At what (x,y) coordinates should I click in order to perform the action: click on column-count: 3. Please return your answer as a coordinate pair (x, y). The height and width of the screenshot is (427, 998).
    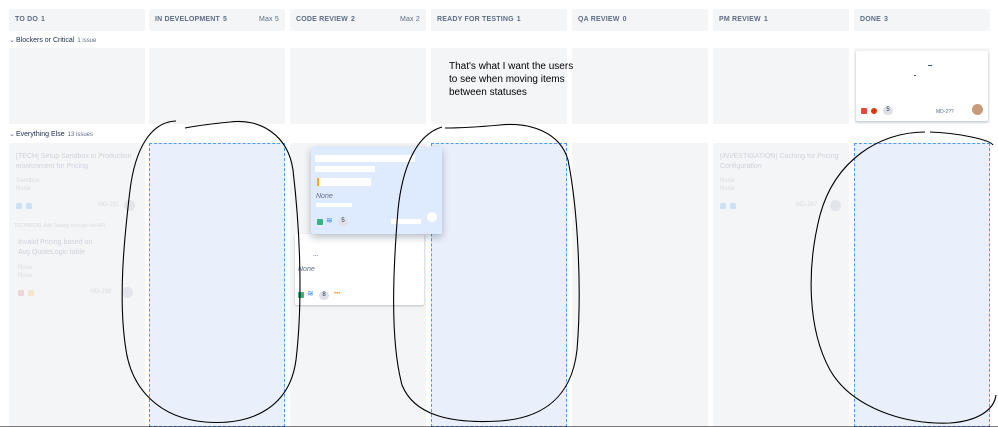
    Looking at the image, I should click on (886, 19).